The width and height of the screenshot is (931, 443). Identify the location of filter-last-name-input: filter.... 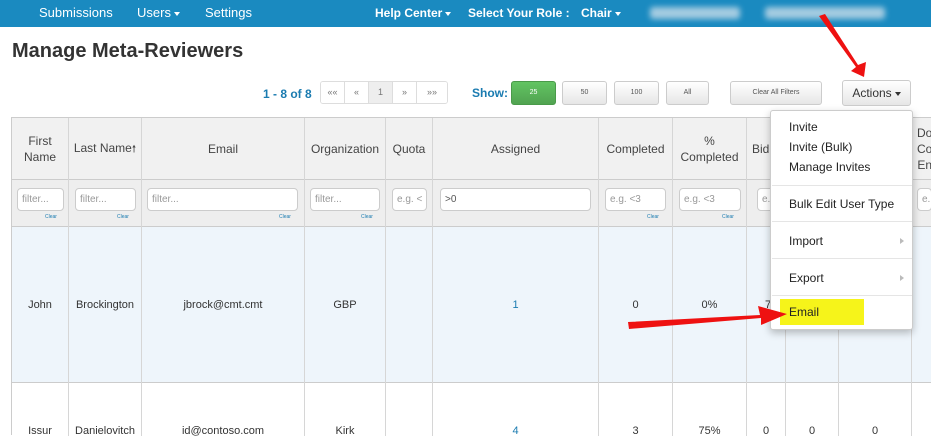
(105, 199).